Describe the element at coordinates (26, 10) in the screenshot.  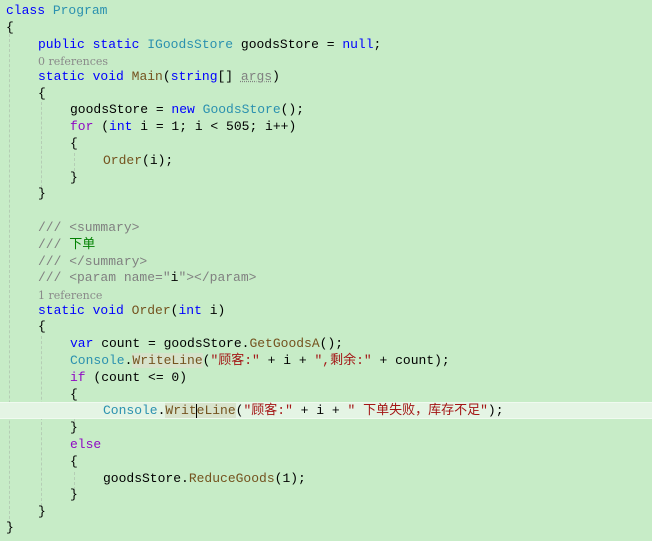
I see `keyword: class` at that location.